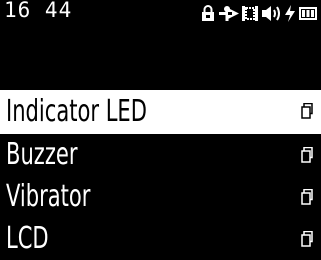 The height and width of the screenshot is (260, 321). What do you see at coordinates (250, 13) in the screenshot?
I see `sim-icon` at bounding box center [250, 13].